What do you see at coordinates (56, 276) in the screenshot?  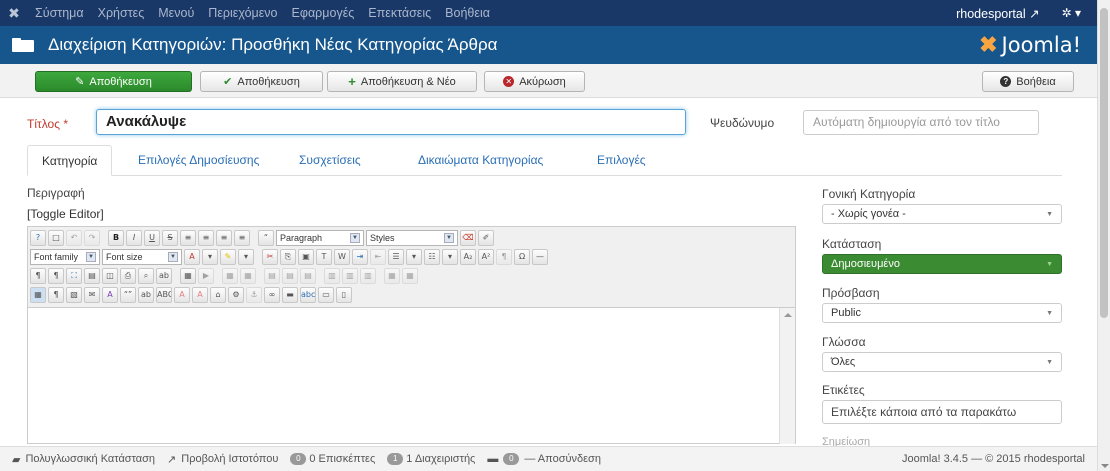 I see `rtl-icon: ¶` at bounding box center [56, 276].